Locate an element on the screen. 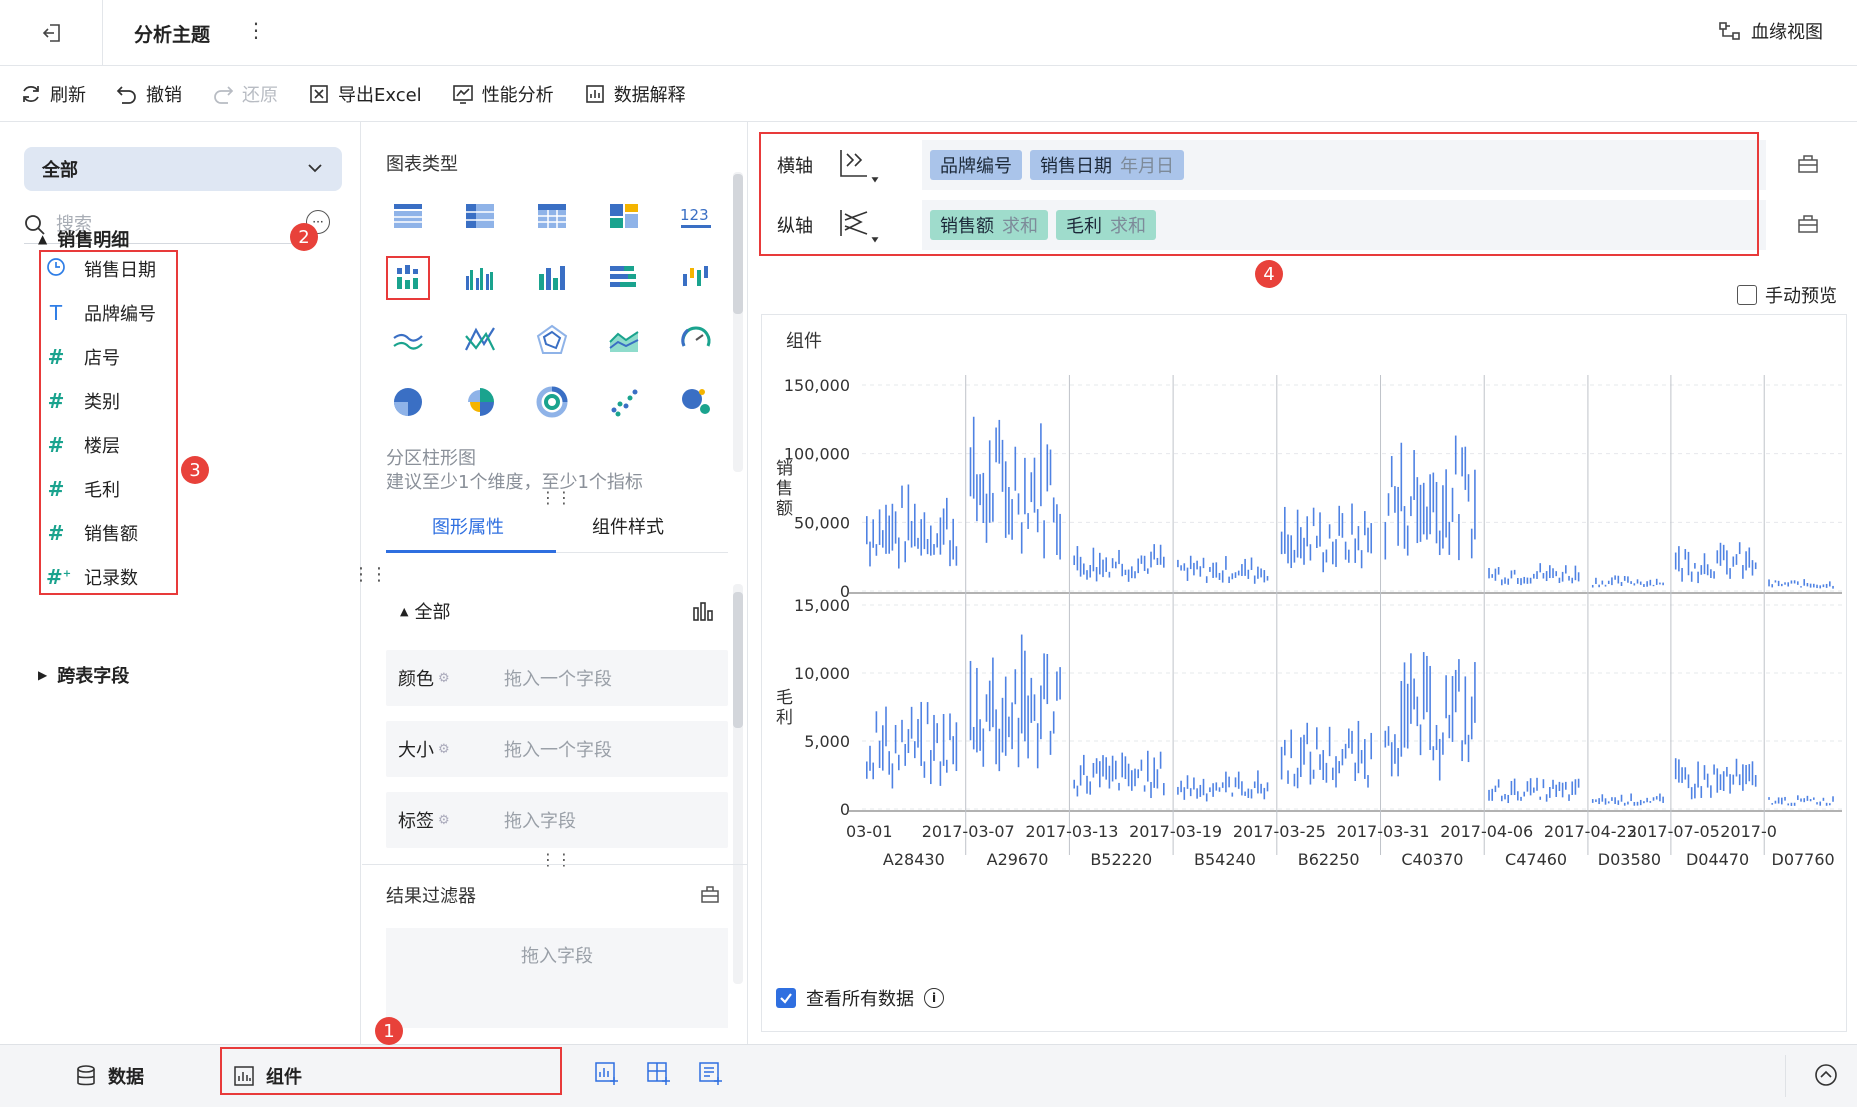 The height and width of the screenshot is (1107, 1857). props-scroll-thumb is located at coordinates (738, 660).